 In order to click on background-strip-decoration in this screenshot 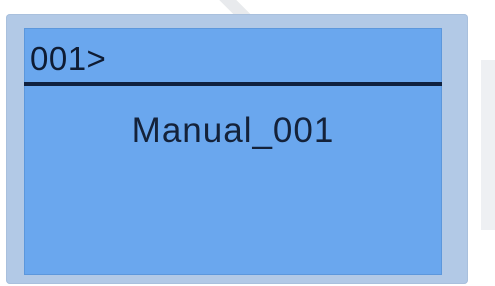, I will do `click(488, 145)`.